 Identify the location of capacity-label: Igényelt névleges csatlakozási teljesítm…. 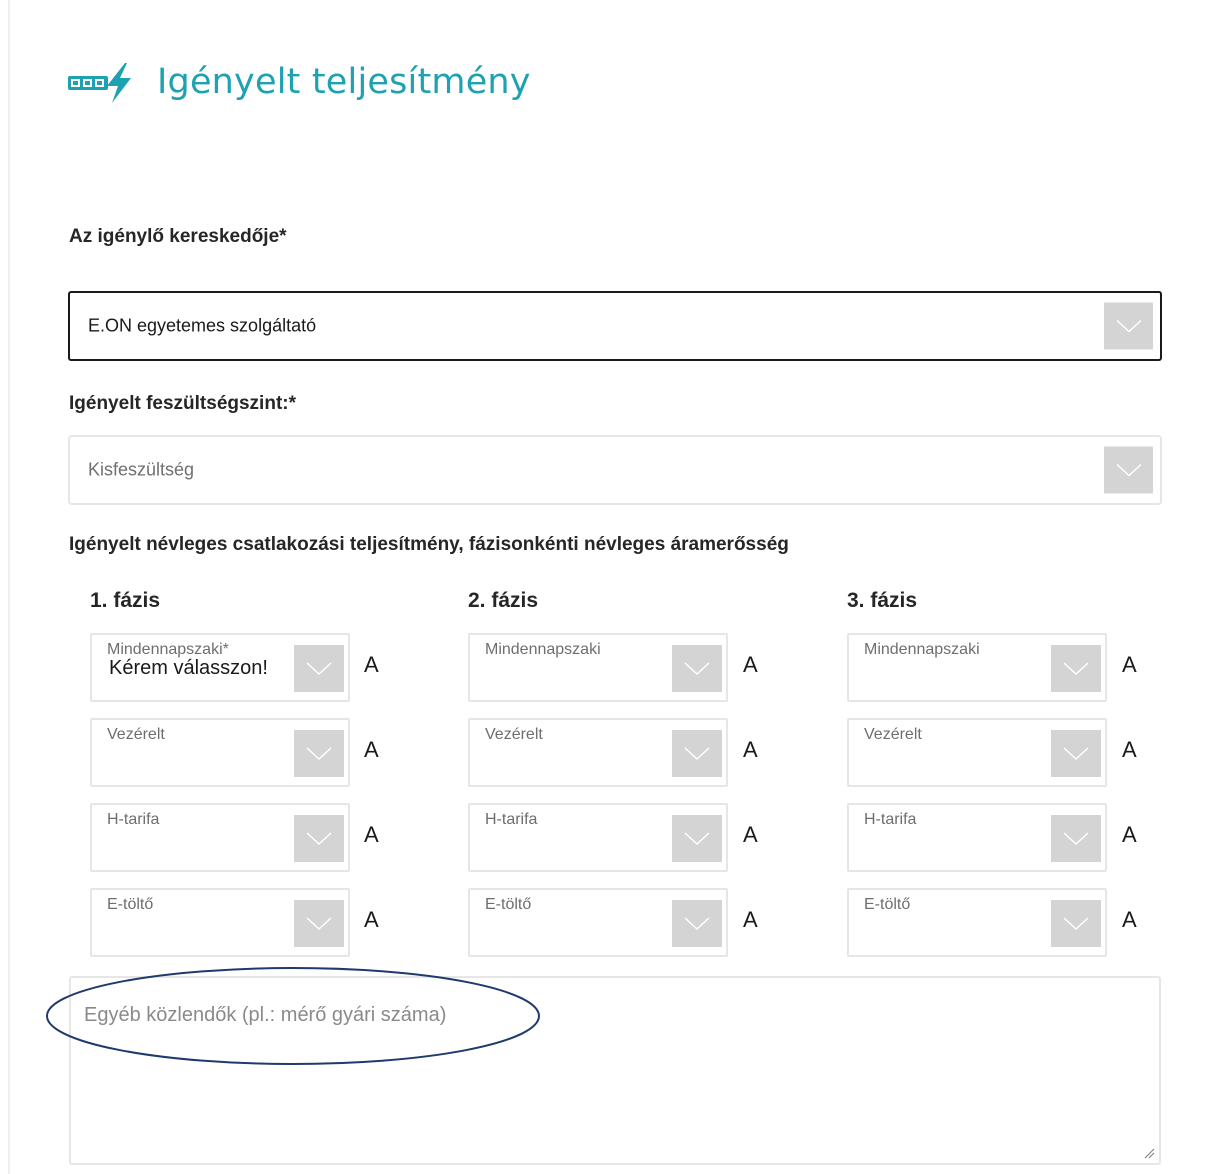
(429, 544).